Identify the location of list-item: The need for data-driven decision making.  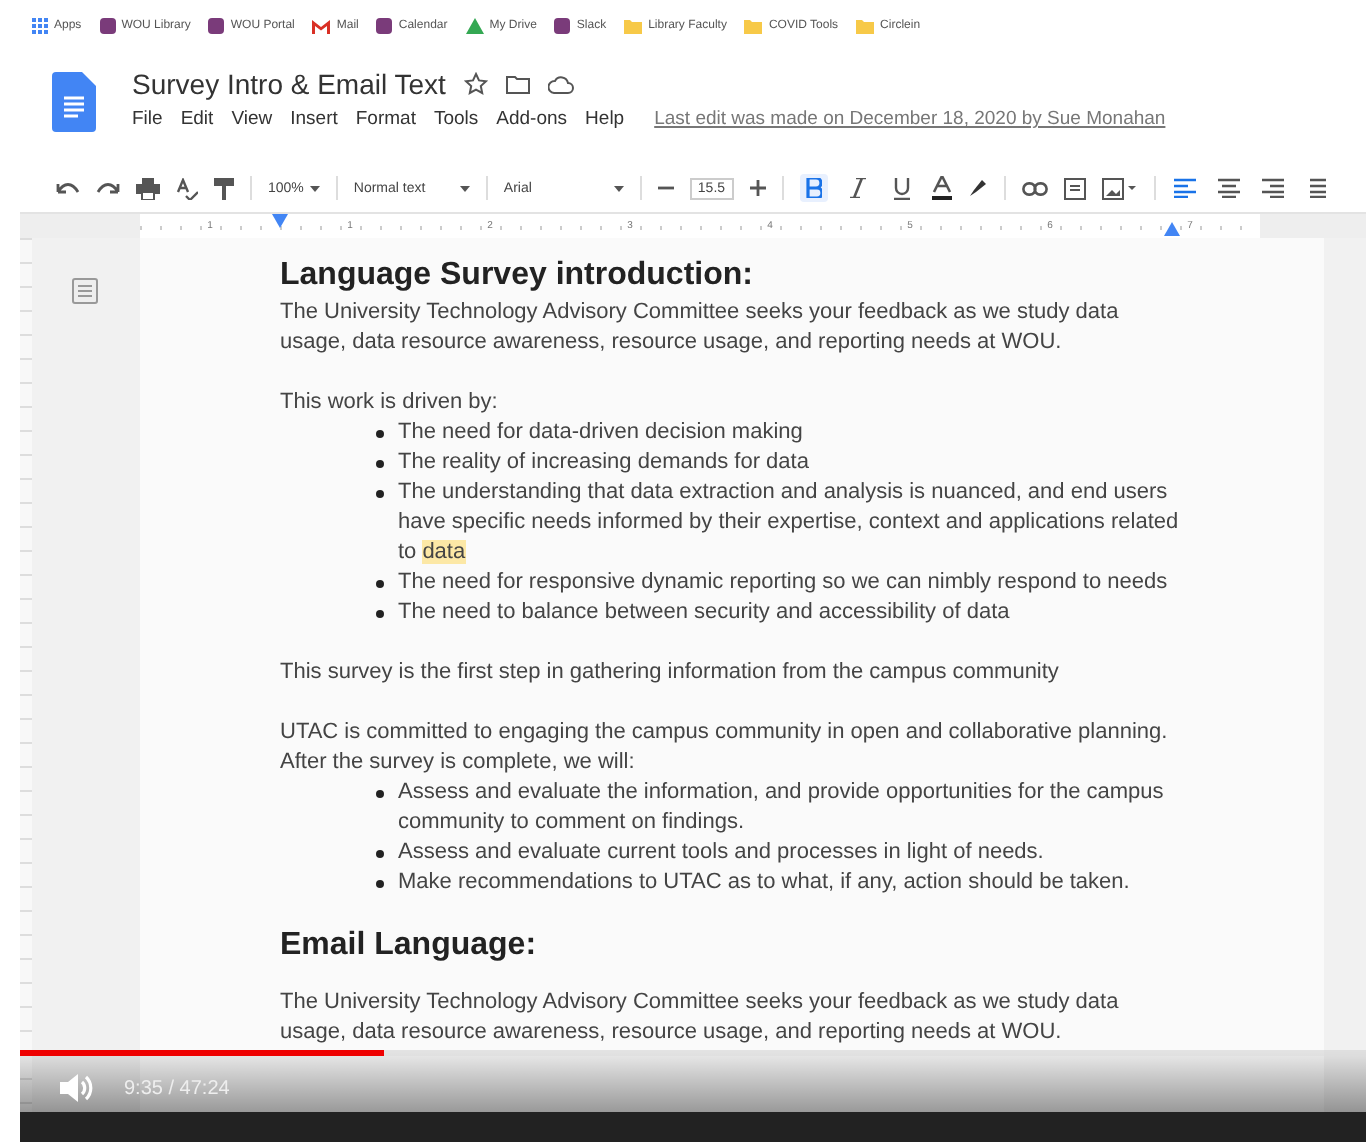
(600, 433).